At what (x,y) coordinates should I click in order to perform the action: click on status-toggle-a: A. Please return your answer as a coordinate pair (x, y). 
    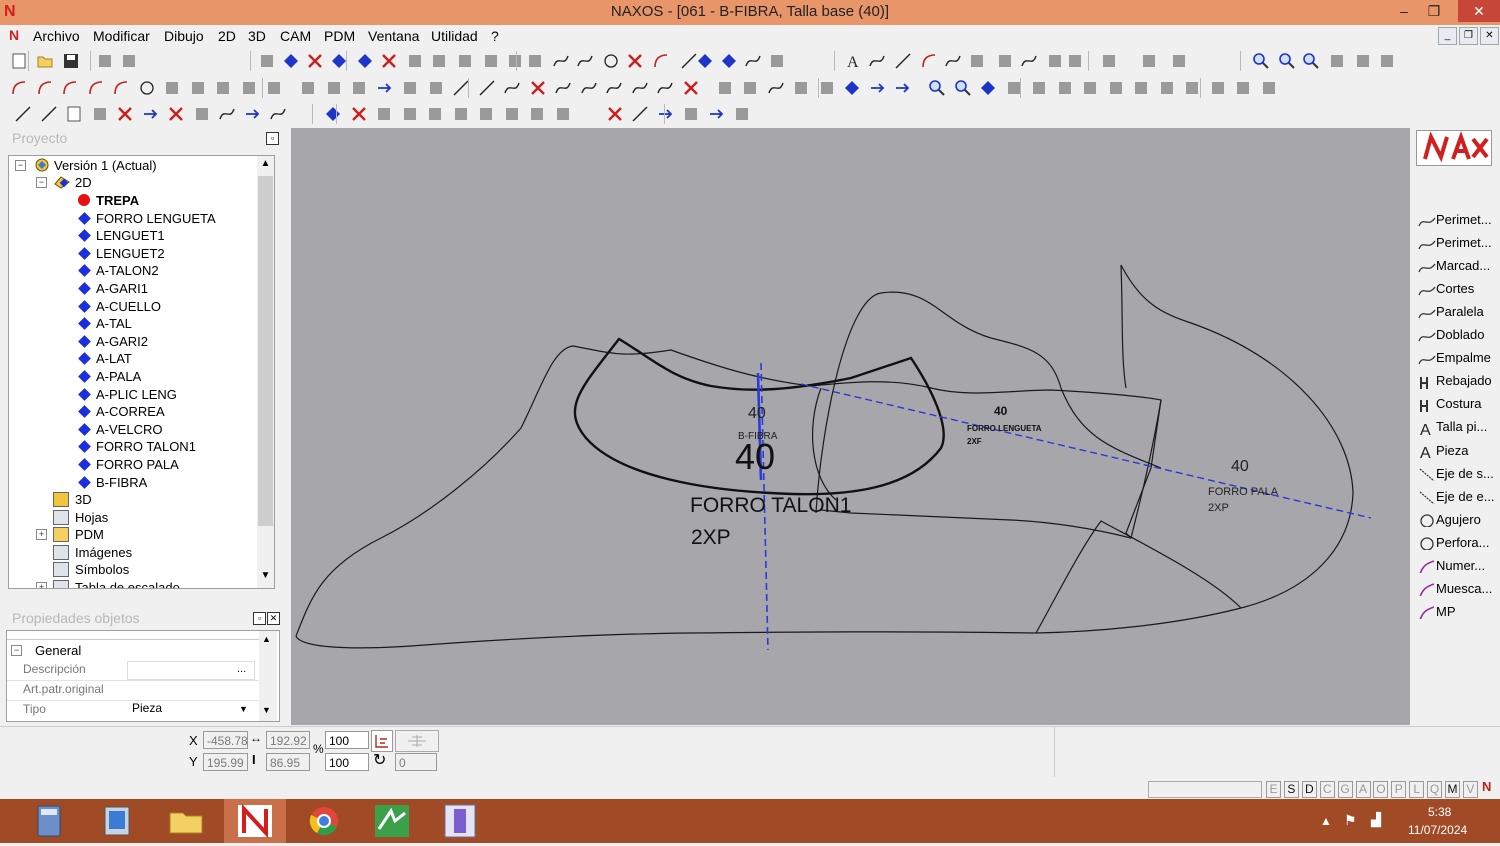
    Looking at the image, I should click on (1363, 789).